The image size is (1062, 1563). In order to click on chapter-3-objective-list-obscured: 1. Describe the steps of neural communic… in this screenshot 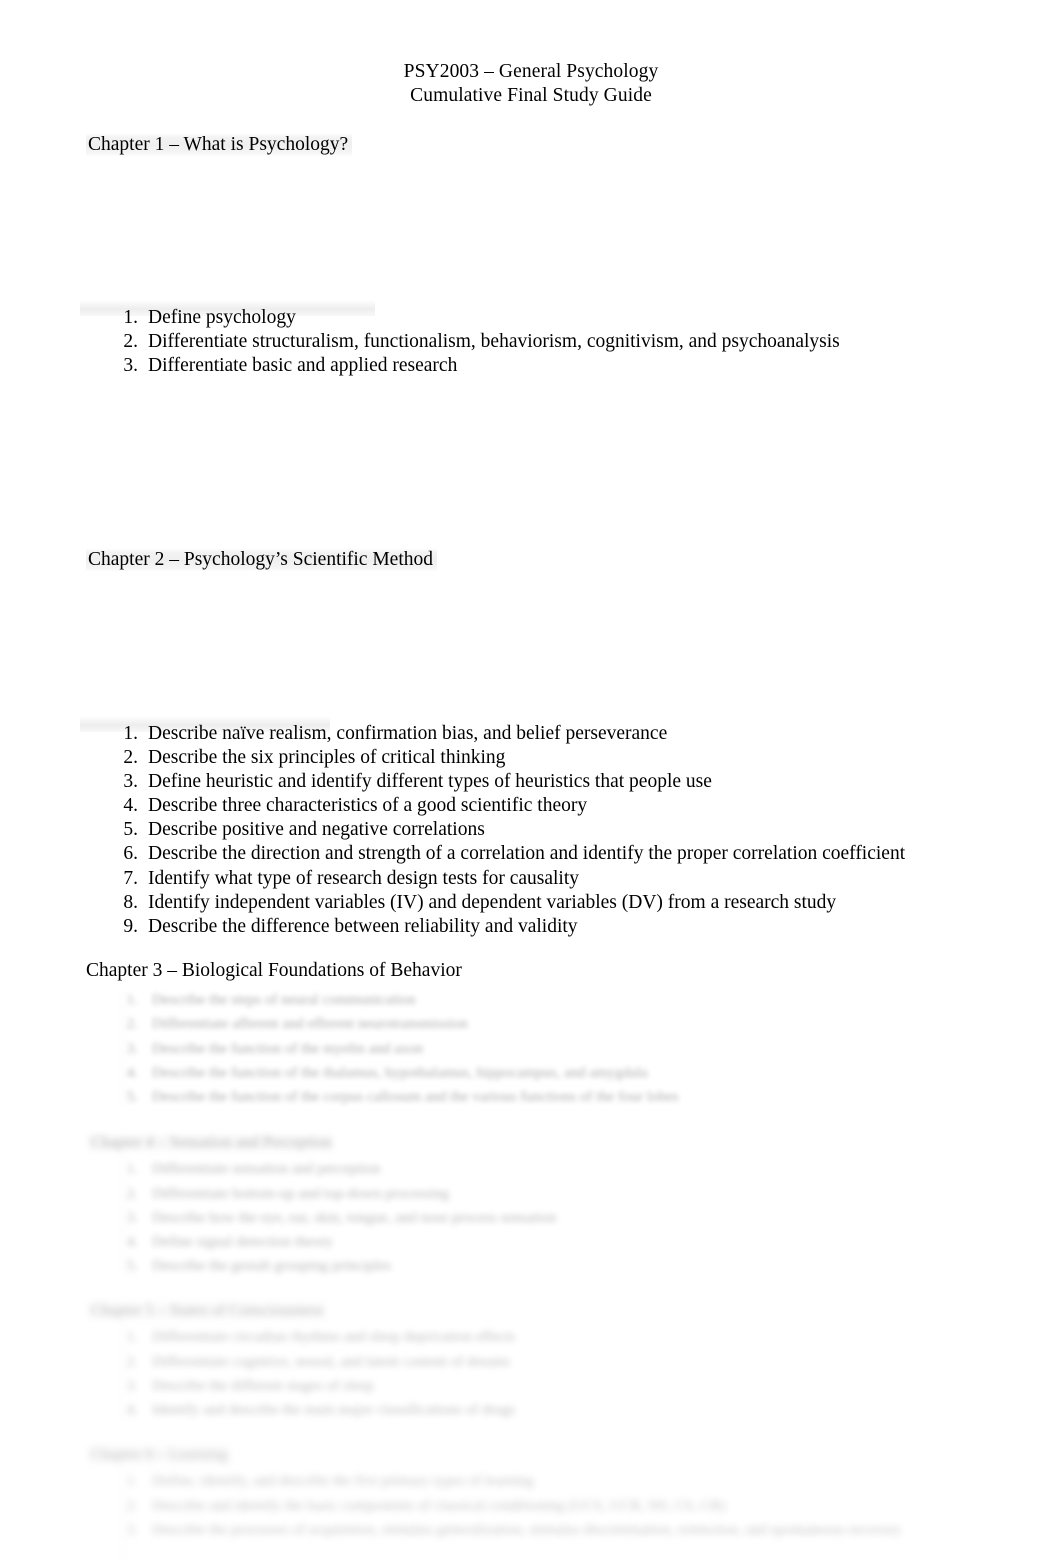, I will do `click(531, 1048)`.